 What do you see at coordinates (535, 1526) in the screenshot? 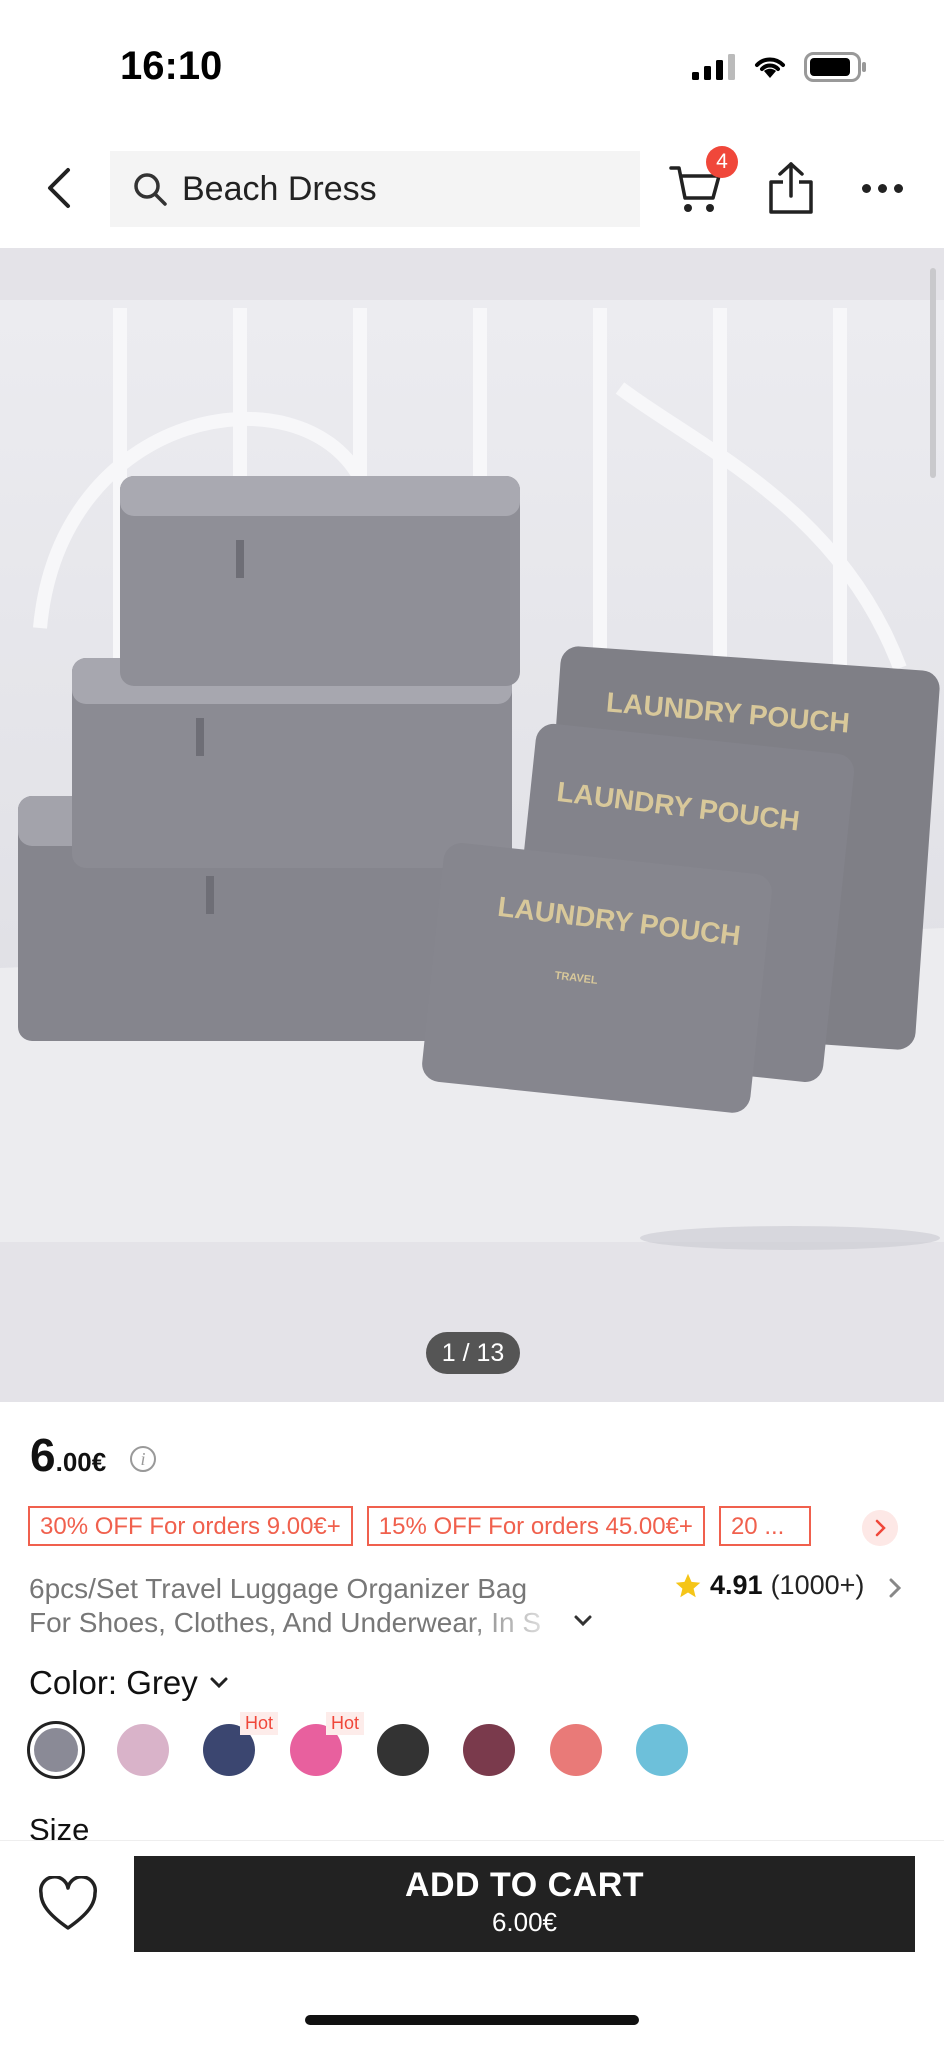
I see `coupon-tag: 15% OFF For orders 45.00€+` at bounding box center [535, 1526].